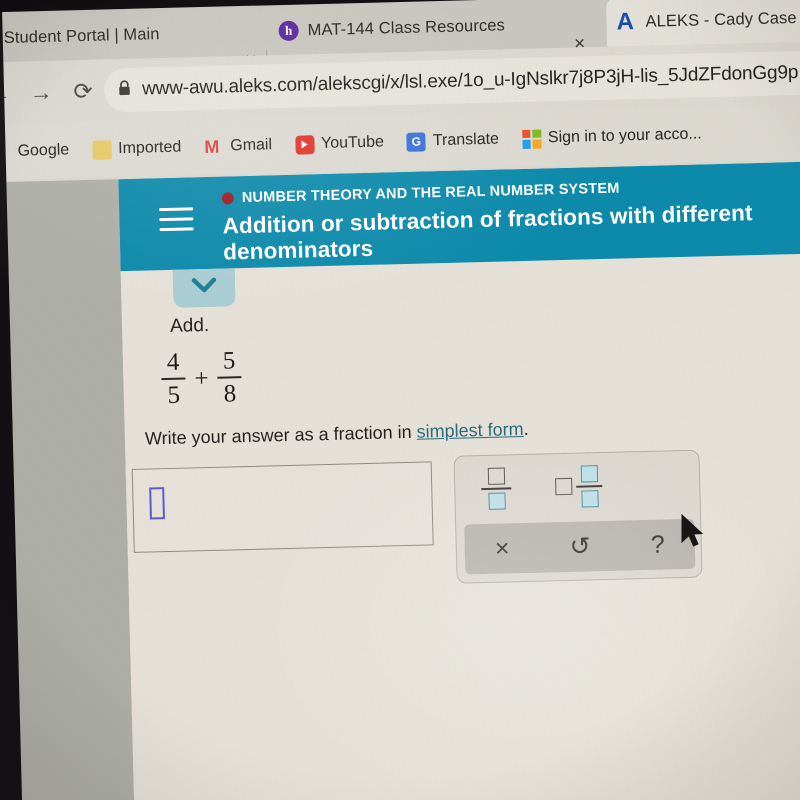 The height and width of the screenshot is (800, 800). Describe the element at coordinates (466, 140) in the screenshot. I see `bookmark-label: Translate` at that location.